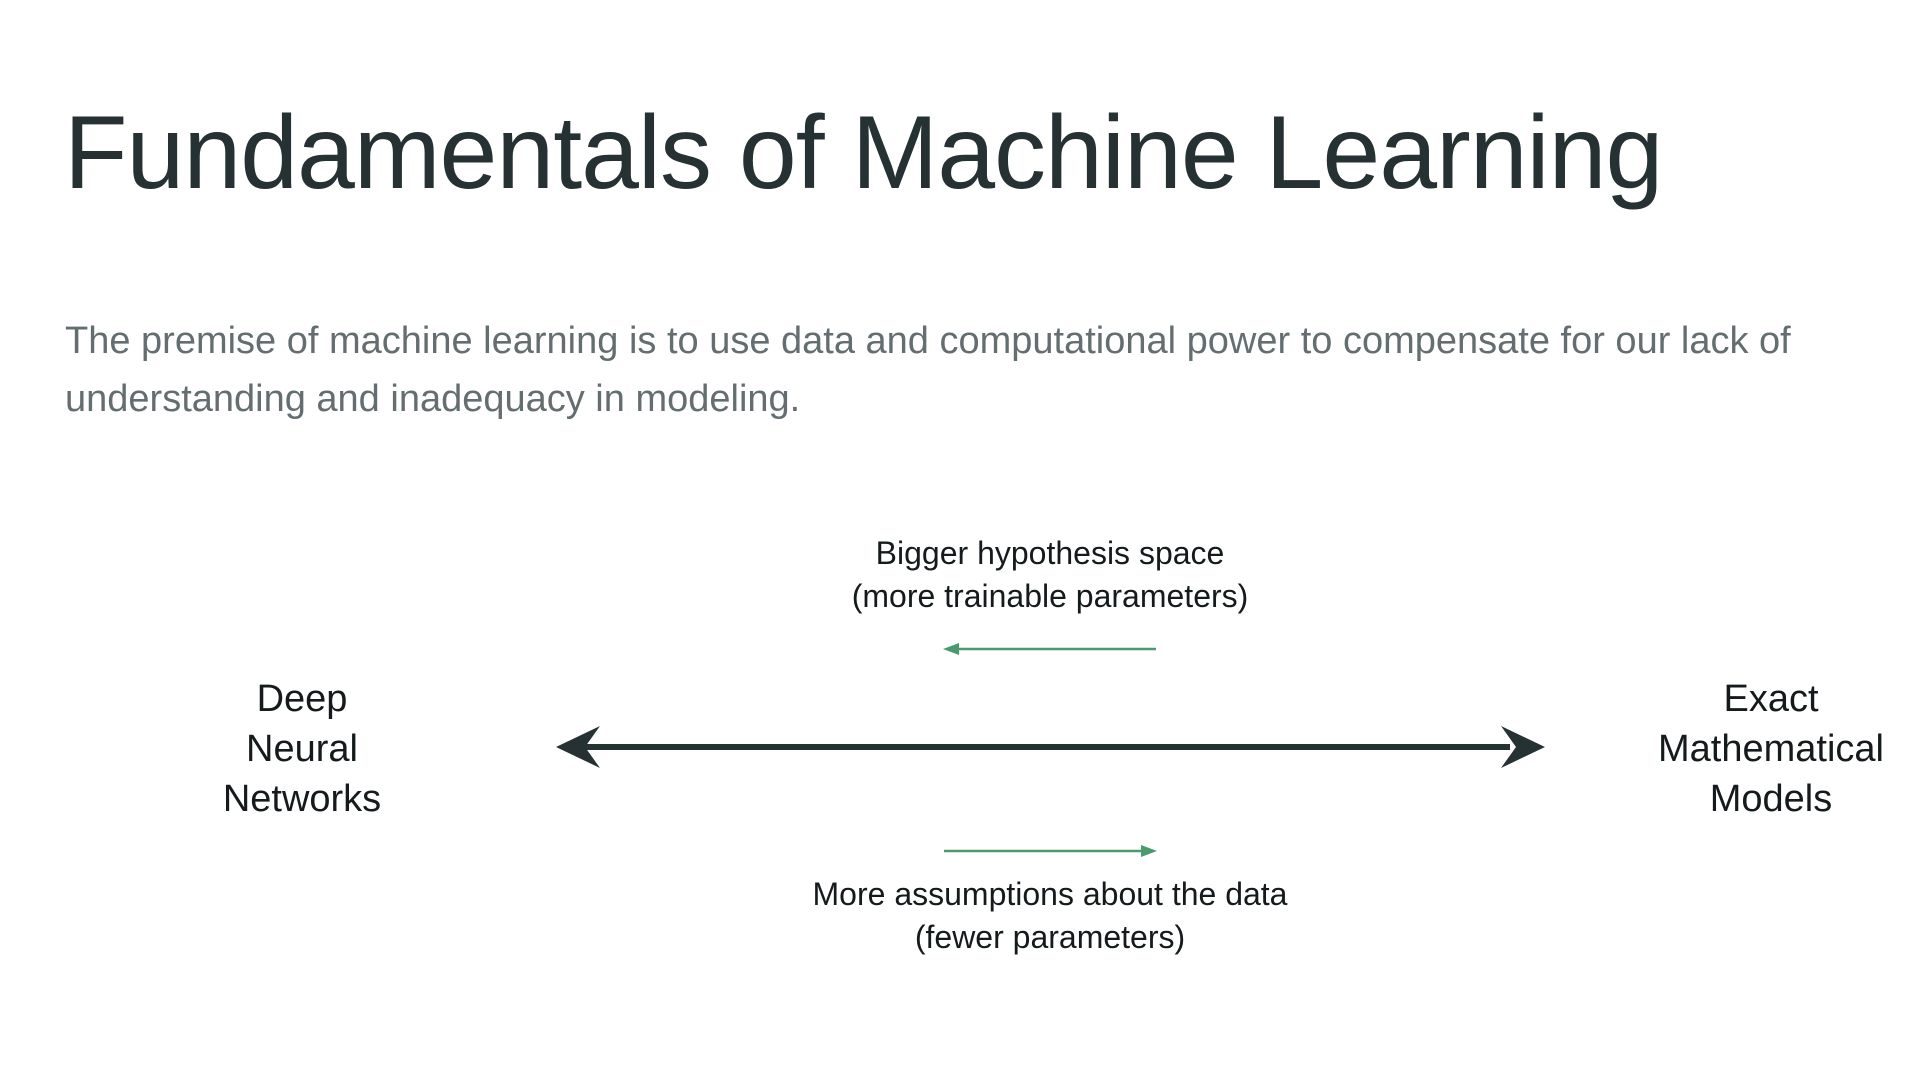 The image size is (1919, 1077). What do you see at coordinates (302, 699) in the screenshot?
I see `left-label-line-1: Deep` at bounding box center [302, 699].